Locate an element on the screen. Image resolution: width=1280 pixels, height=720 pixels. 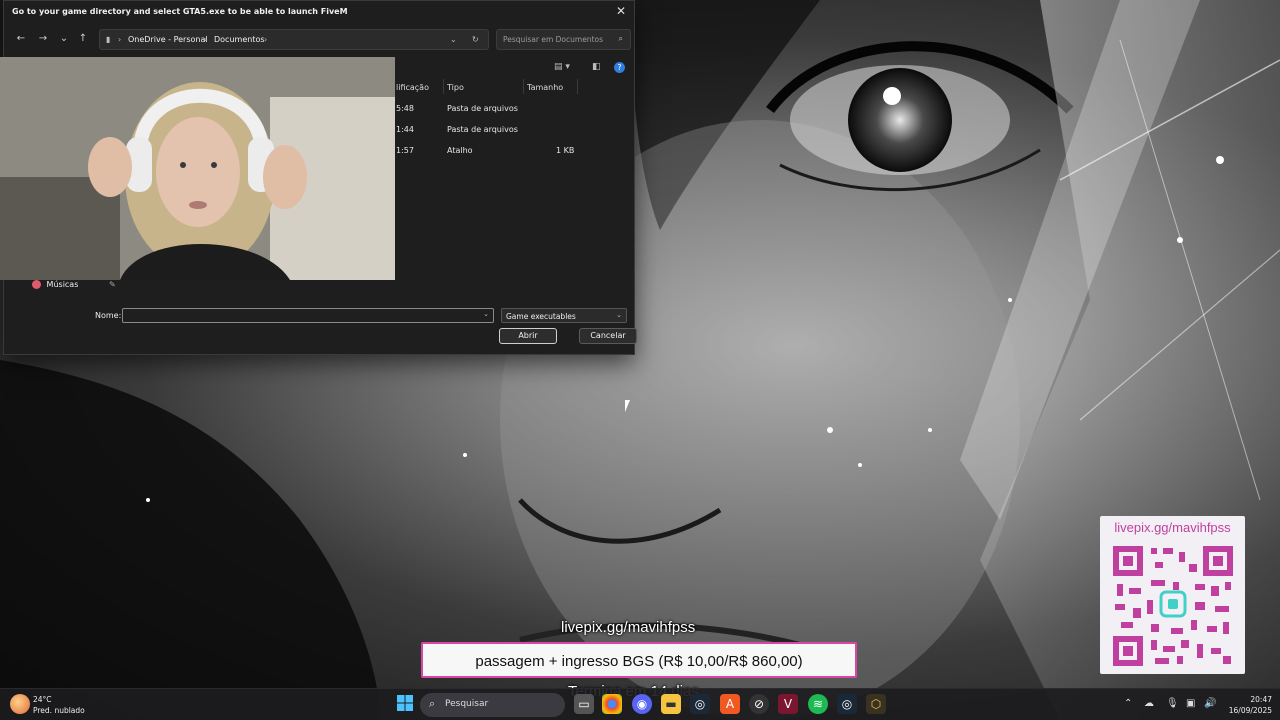
app-circle-icon: ⊘ is located at coordinates (759, 704).